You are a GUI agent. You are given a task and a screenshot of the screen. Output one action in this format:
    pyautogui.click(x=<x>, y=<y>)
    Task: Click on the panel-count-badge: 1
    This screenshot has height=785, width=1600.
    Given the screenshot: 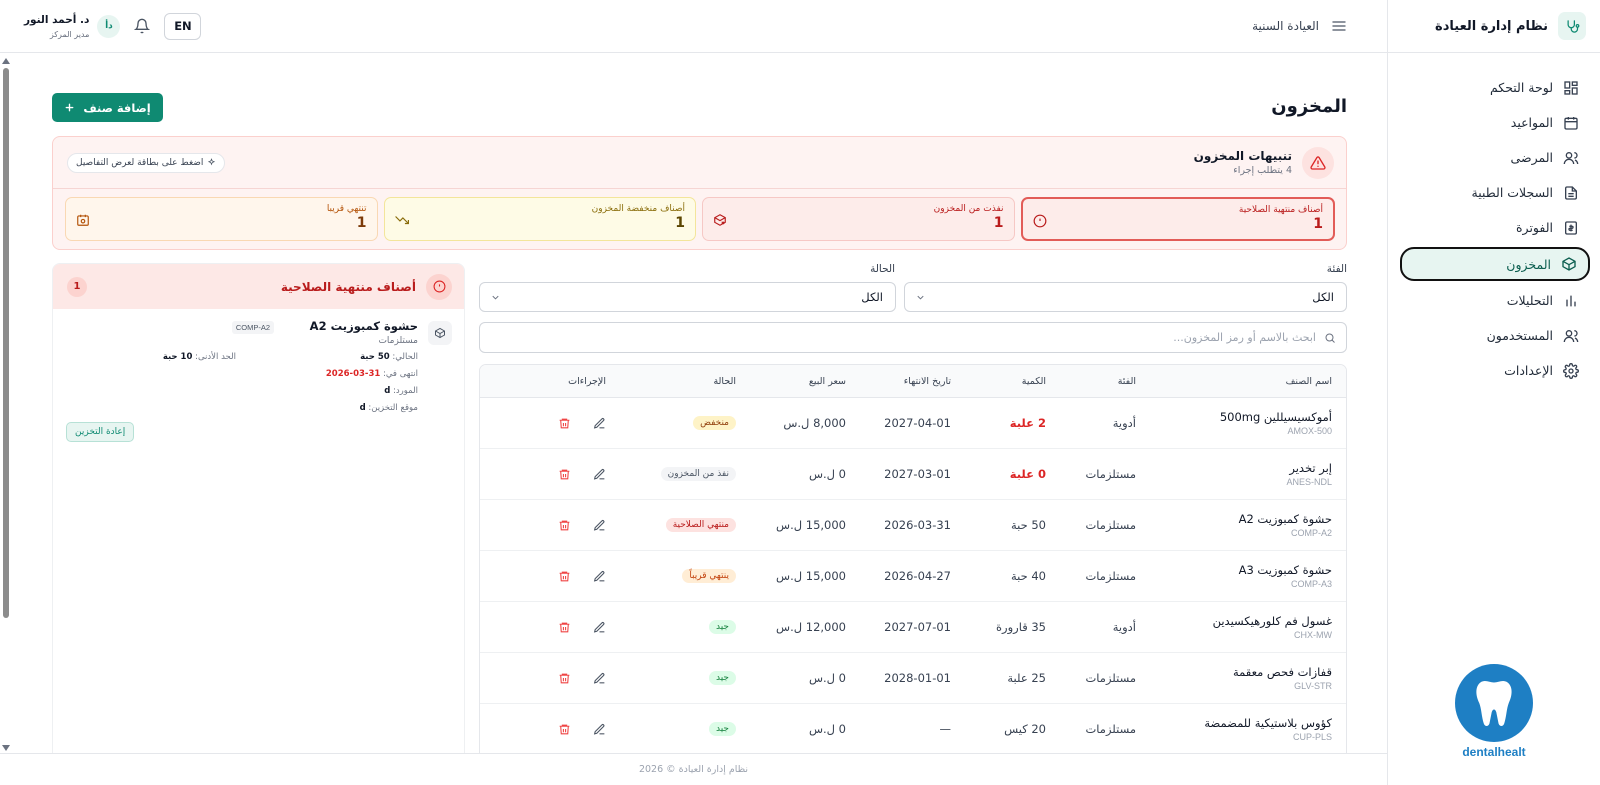 What is the action you would take?
    pyautogui.click(x=77, y=286)
    